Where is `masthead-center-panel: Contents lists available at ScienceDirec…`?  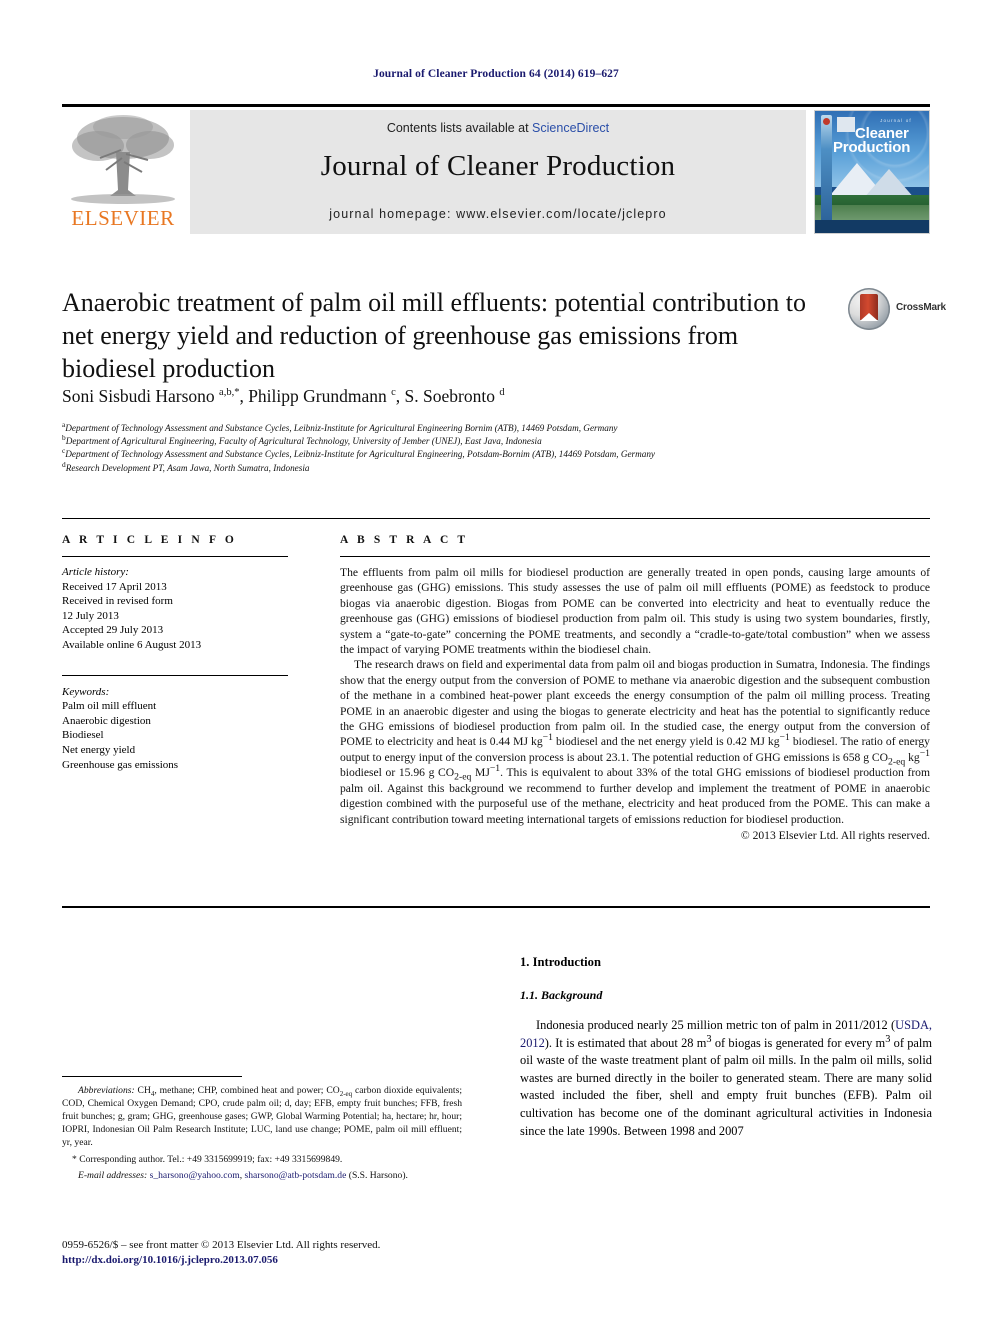
masthead-center-panel: Contents lists available at ScienceDirec… is located at coordinates (498, 172).